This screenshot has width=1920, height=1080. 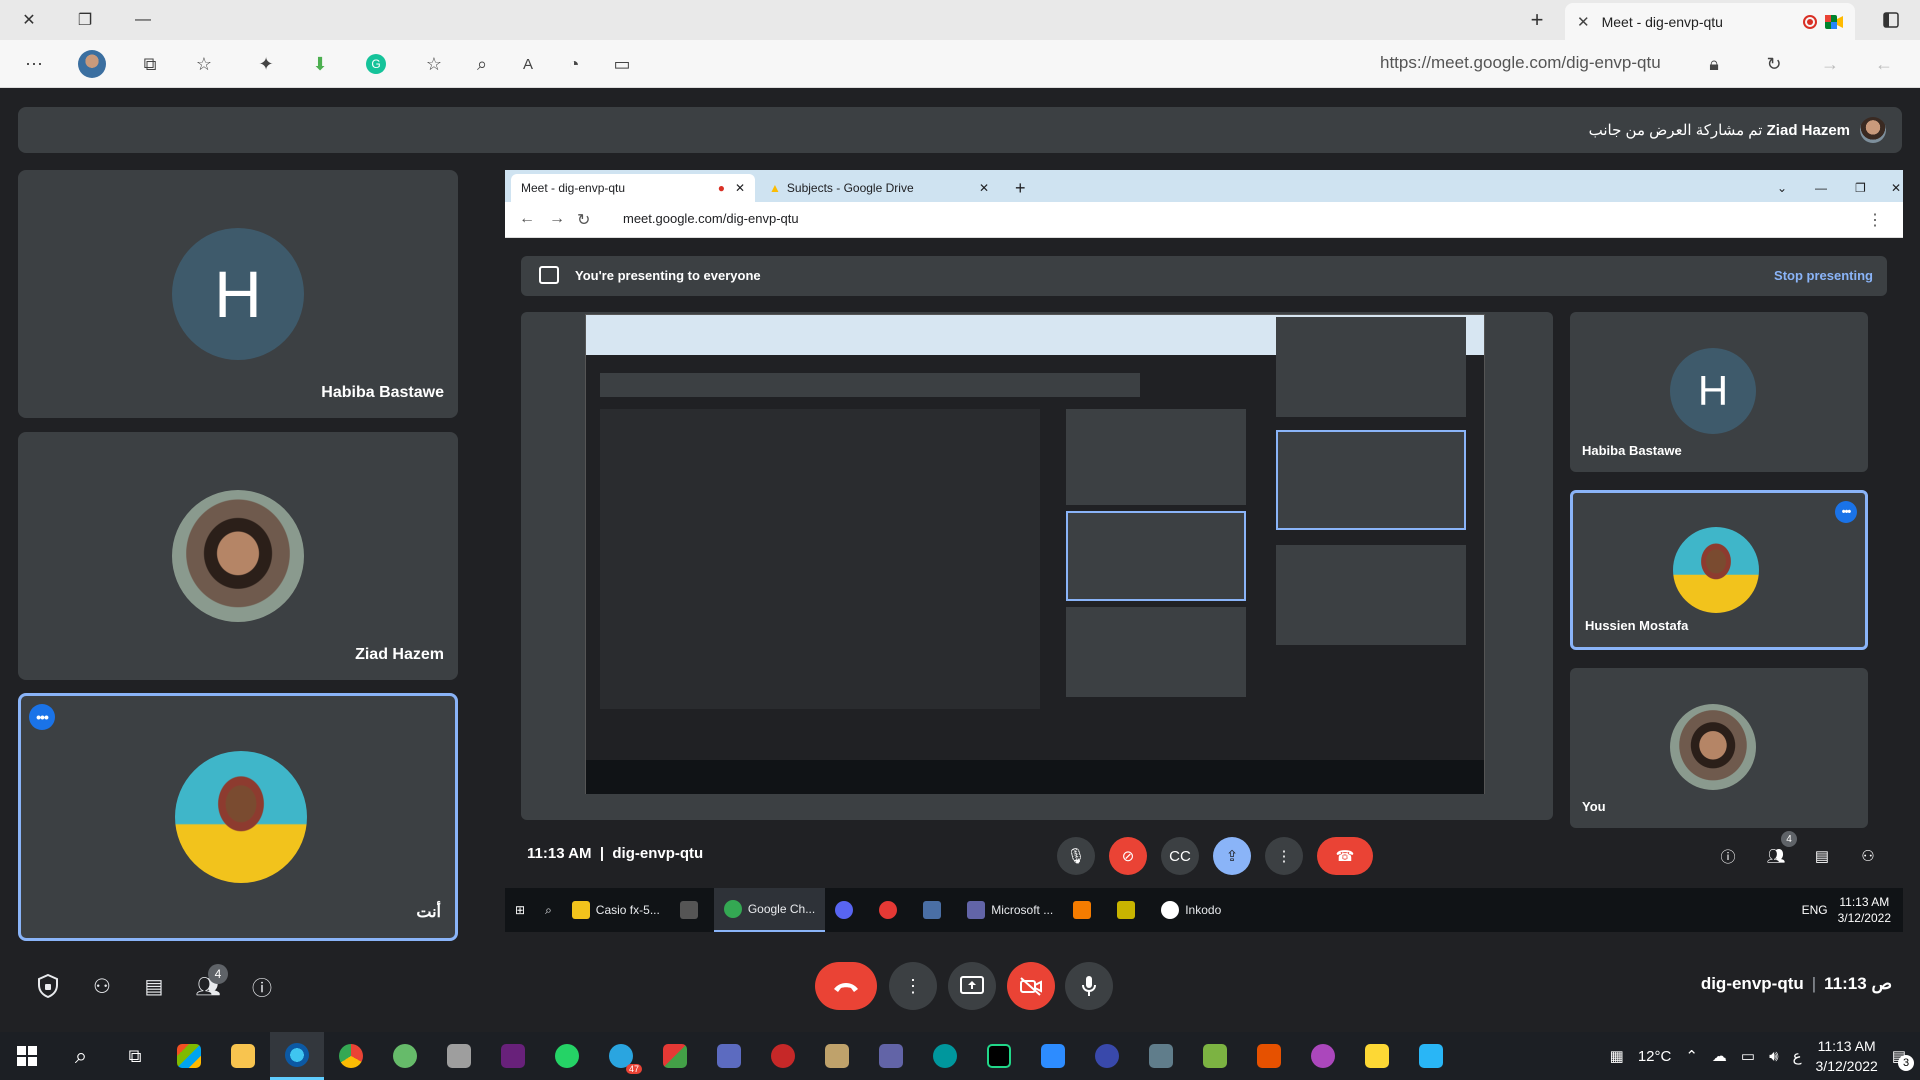 I want to click on meeting-code: dig-envp-qtu, so click(x=1752, y=983).